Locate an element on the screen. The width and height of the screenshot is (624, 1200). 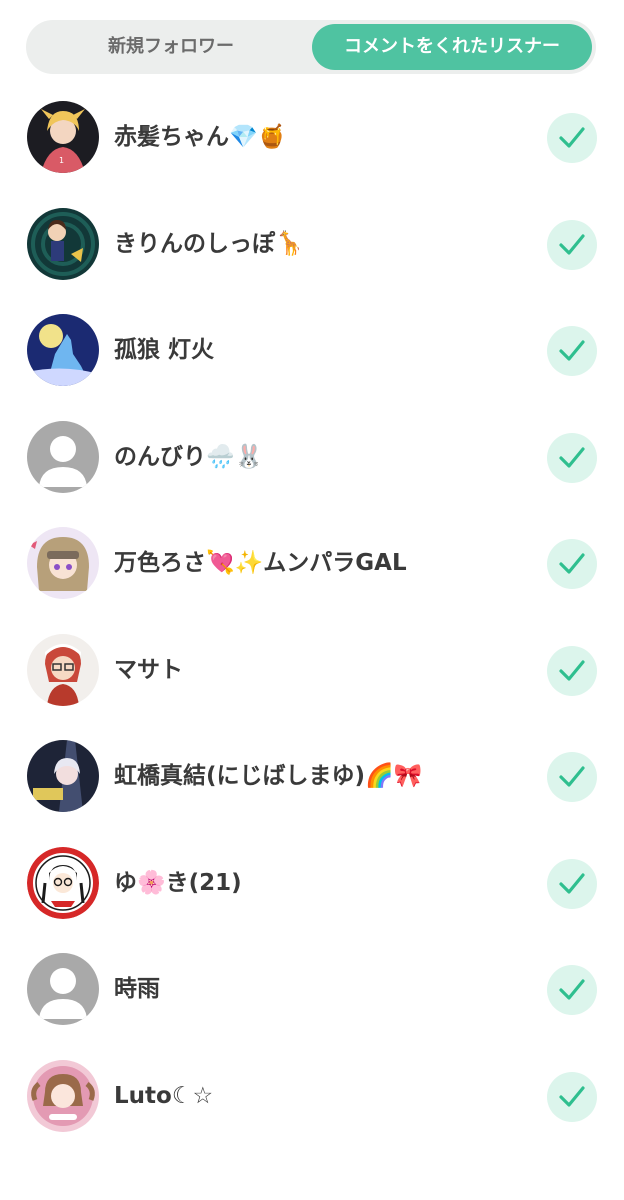
list-item: きりんのしっぽ🦒 is located at coordinates (312, 244).